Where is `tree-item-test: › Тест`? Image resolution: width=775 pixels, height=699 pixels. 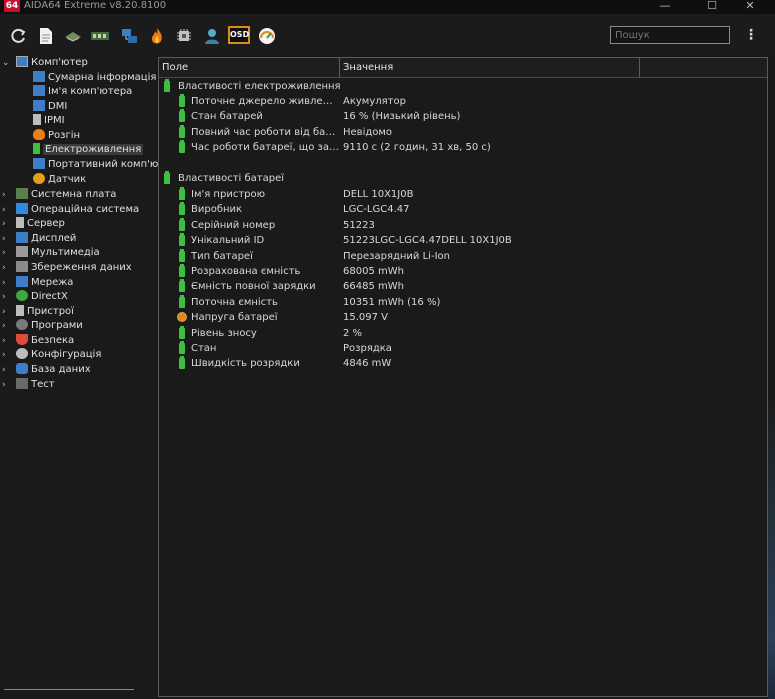 tree-item-test: › Тест is located at coordinates (28, 385).